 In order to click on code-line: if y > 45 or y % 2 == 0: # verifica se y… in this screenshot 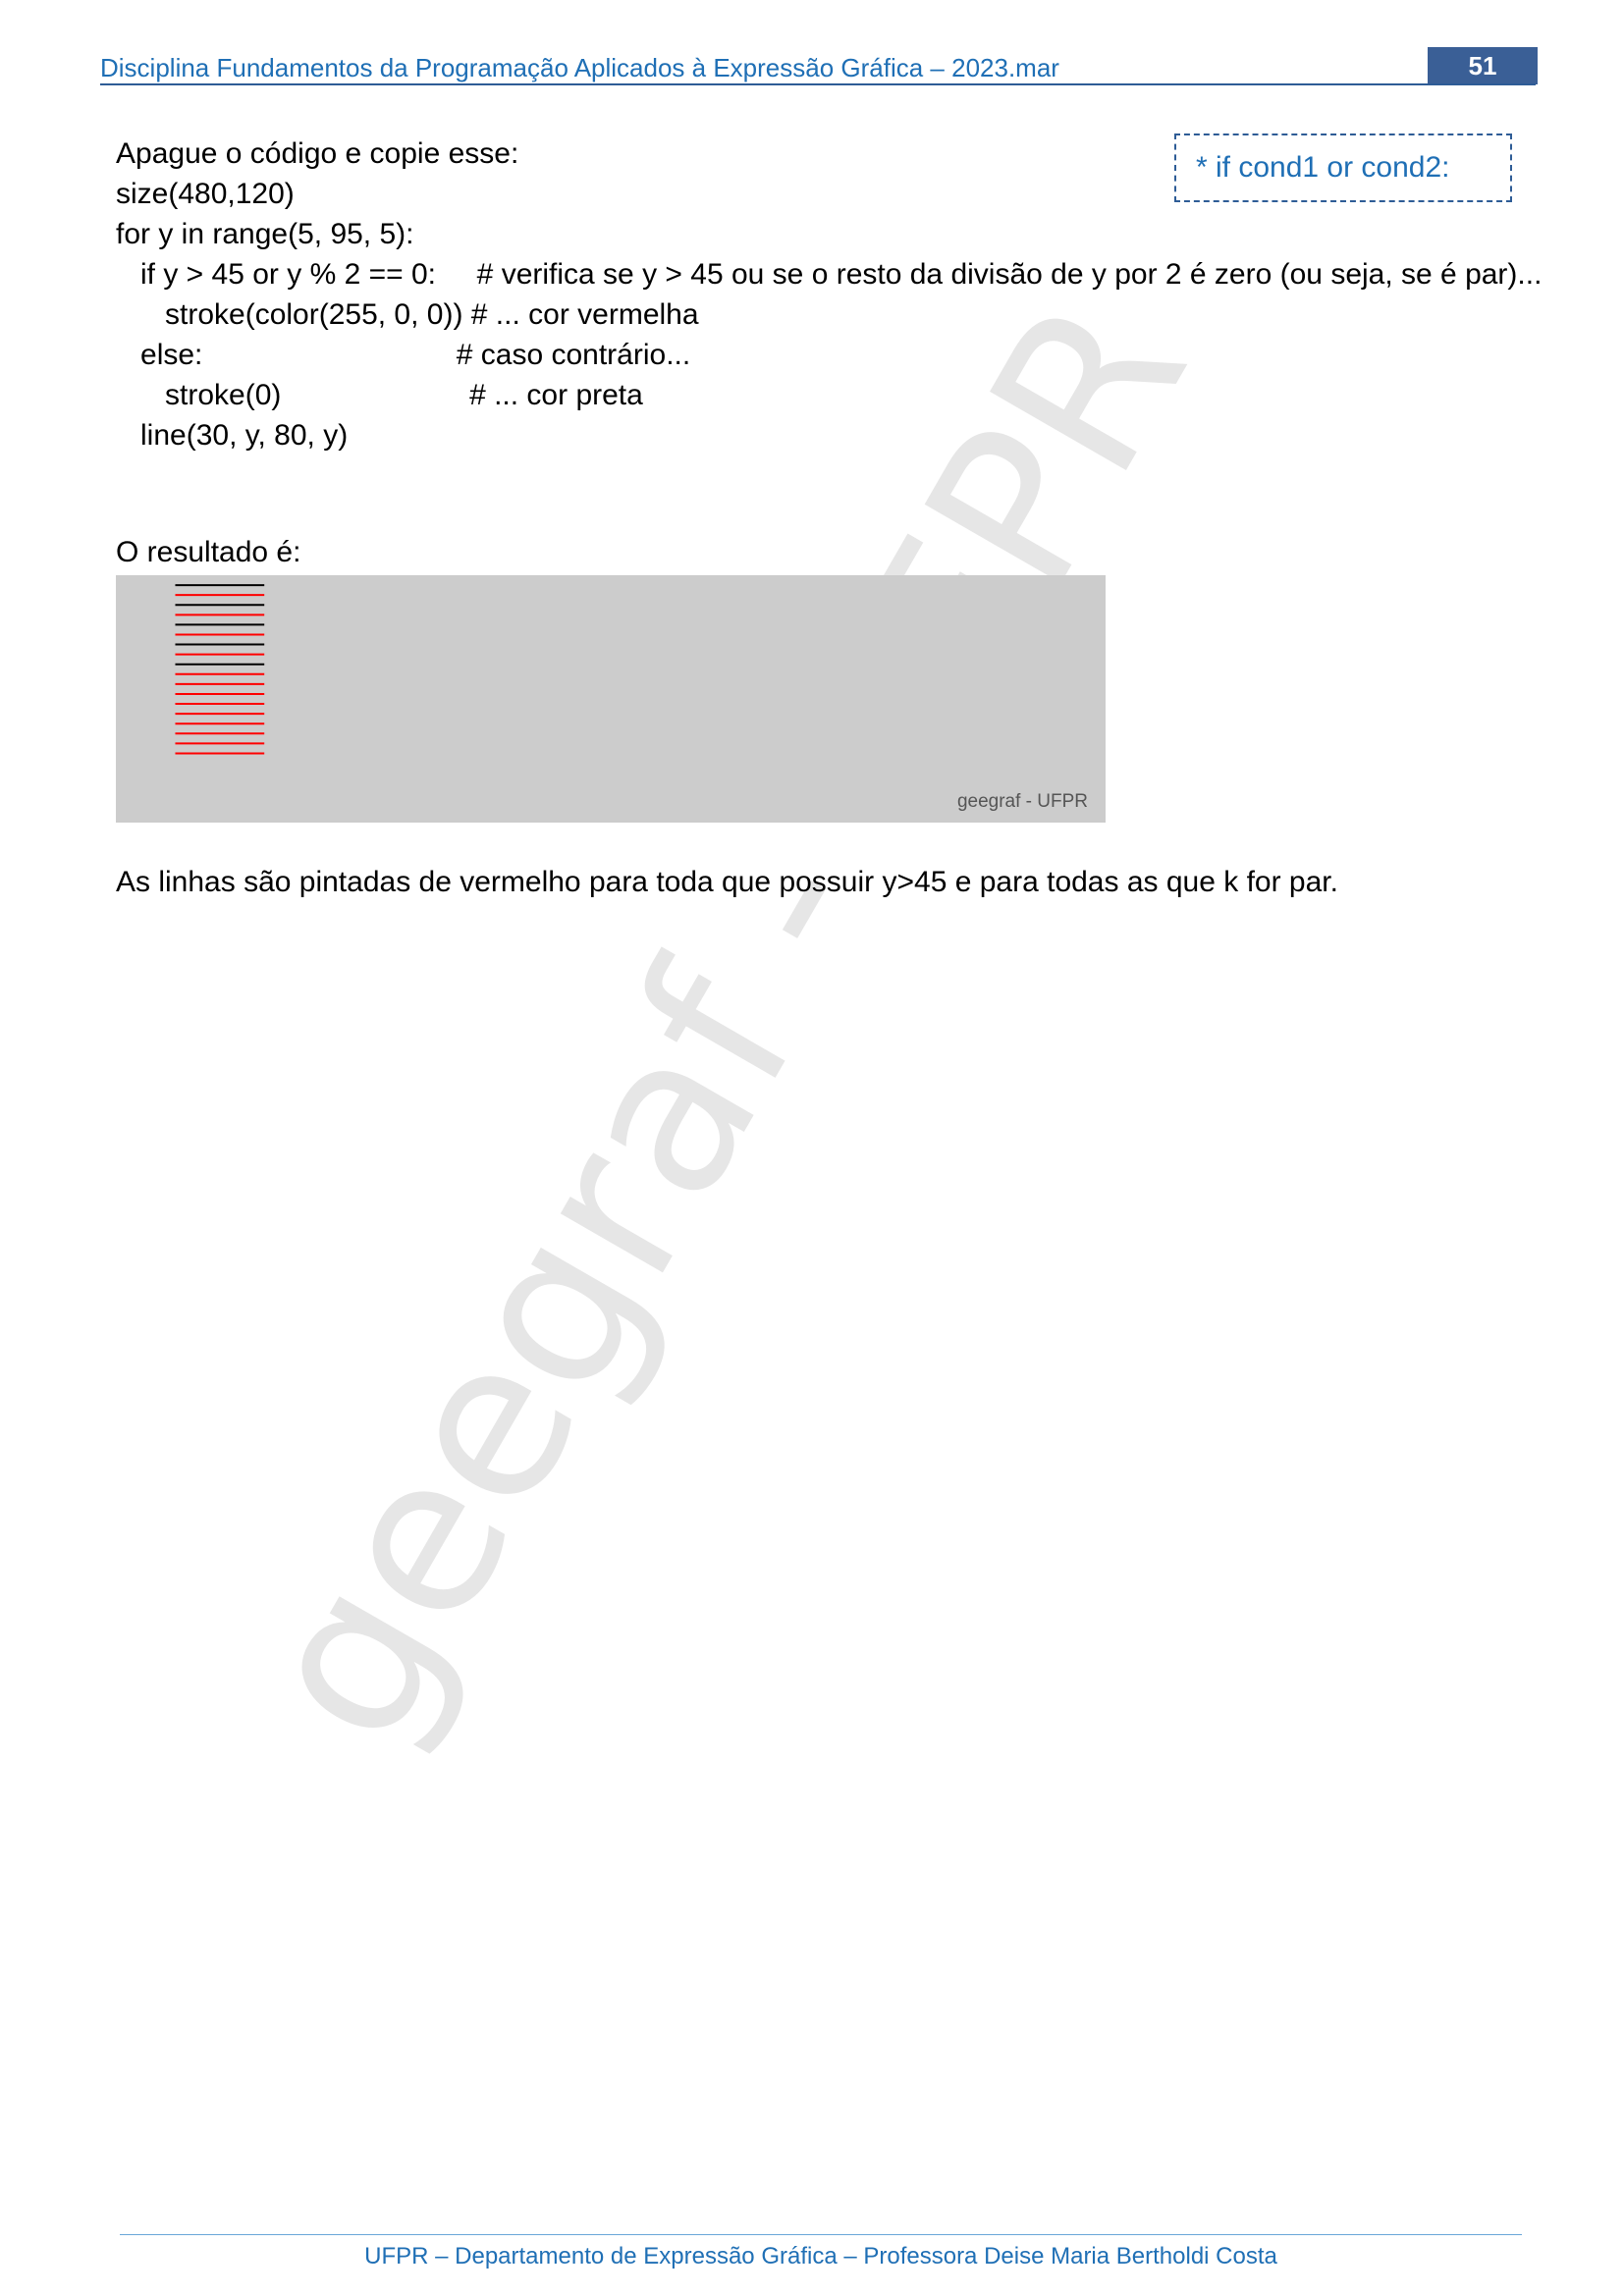, I will do `click(829, 274)`.